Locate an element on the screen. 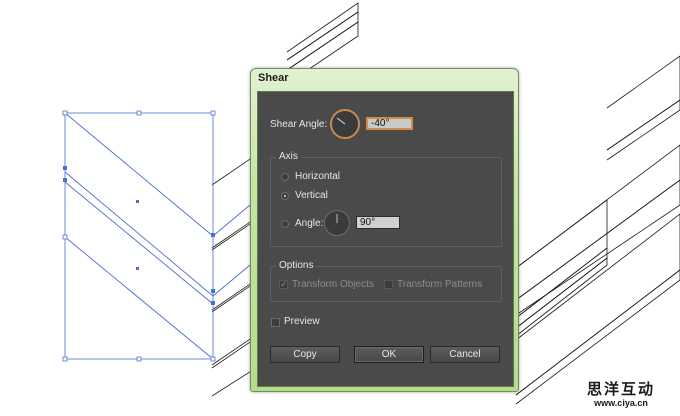 This screenshot has width=680, height=416. cancel-button: Cancel is located at coordinates (465, 354).